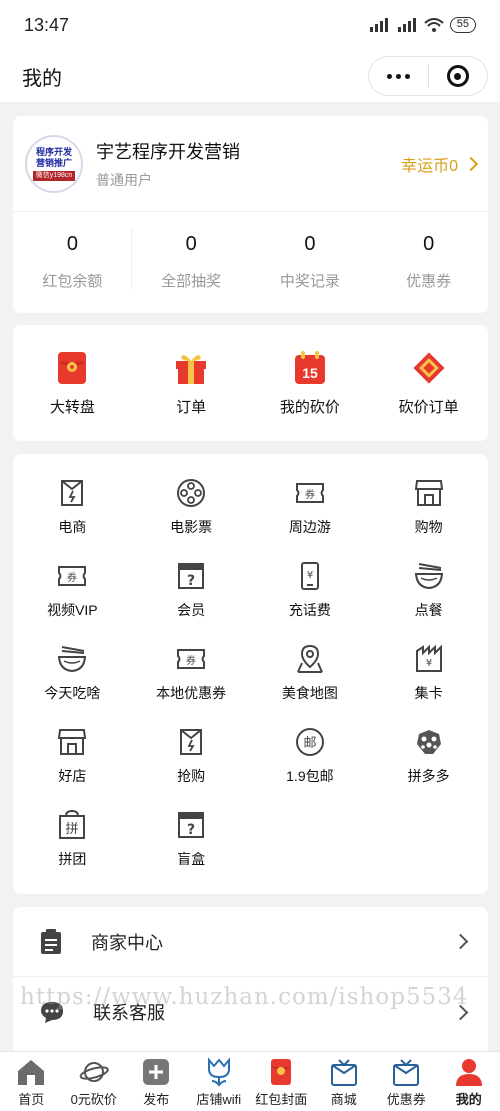  Describe the element at coordinates (250, 942) in the screenshot. I see `menu-merchant-center: 商家中心` at that location.